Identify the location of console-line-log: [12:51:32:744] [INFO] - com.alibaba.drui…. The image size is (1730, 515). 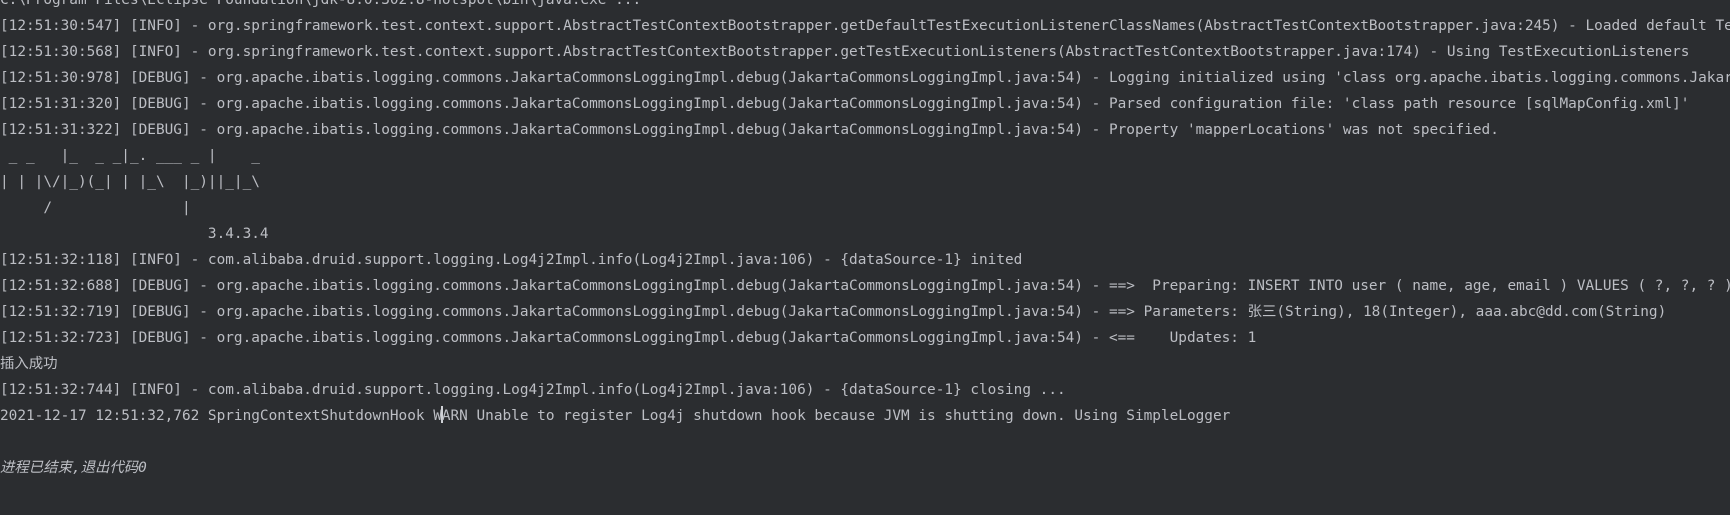
(533, 390).